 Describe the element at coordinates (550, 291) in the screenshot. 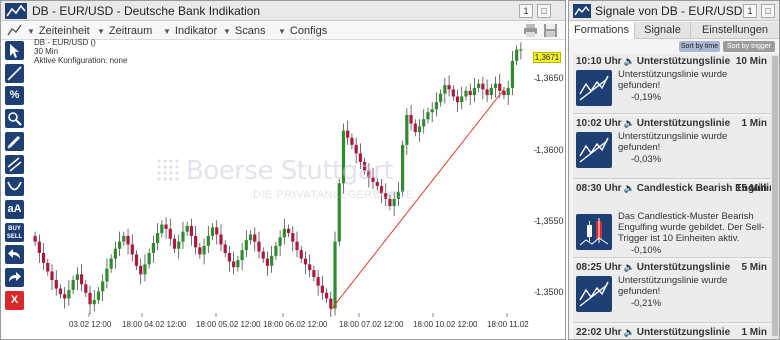

I see `y-tick-label: 1,3500` at that location.